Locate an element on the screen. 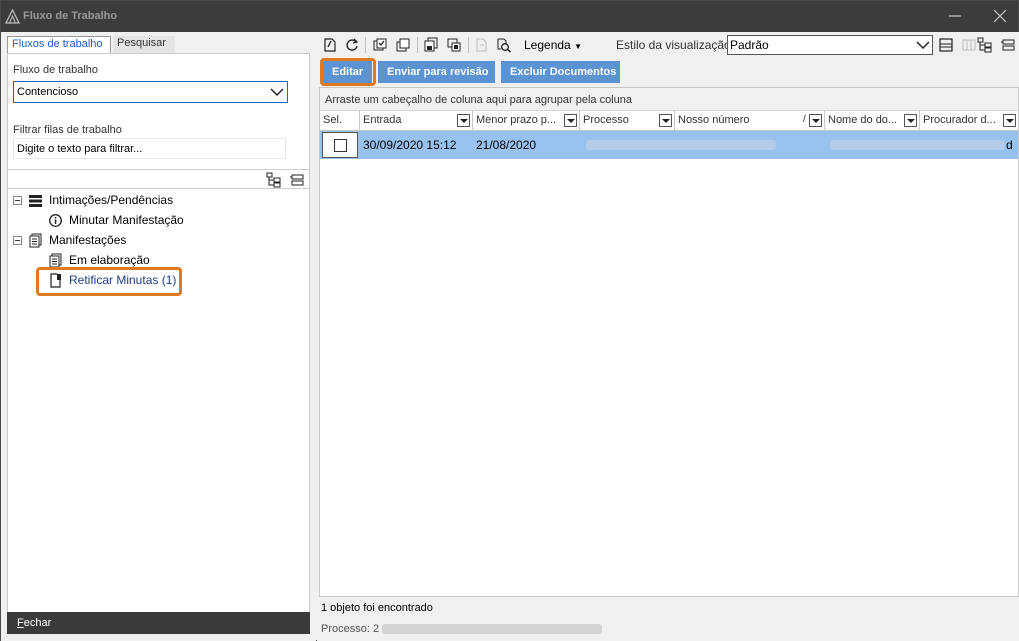 This screenshot has width=1019, height=641. sort-indicator: / is located at coordinates (804, 119).